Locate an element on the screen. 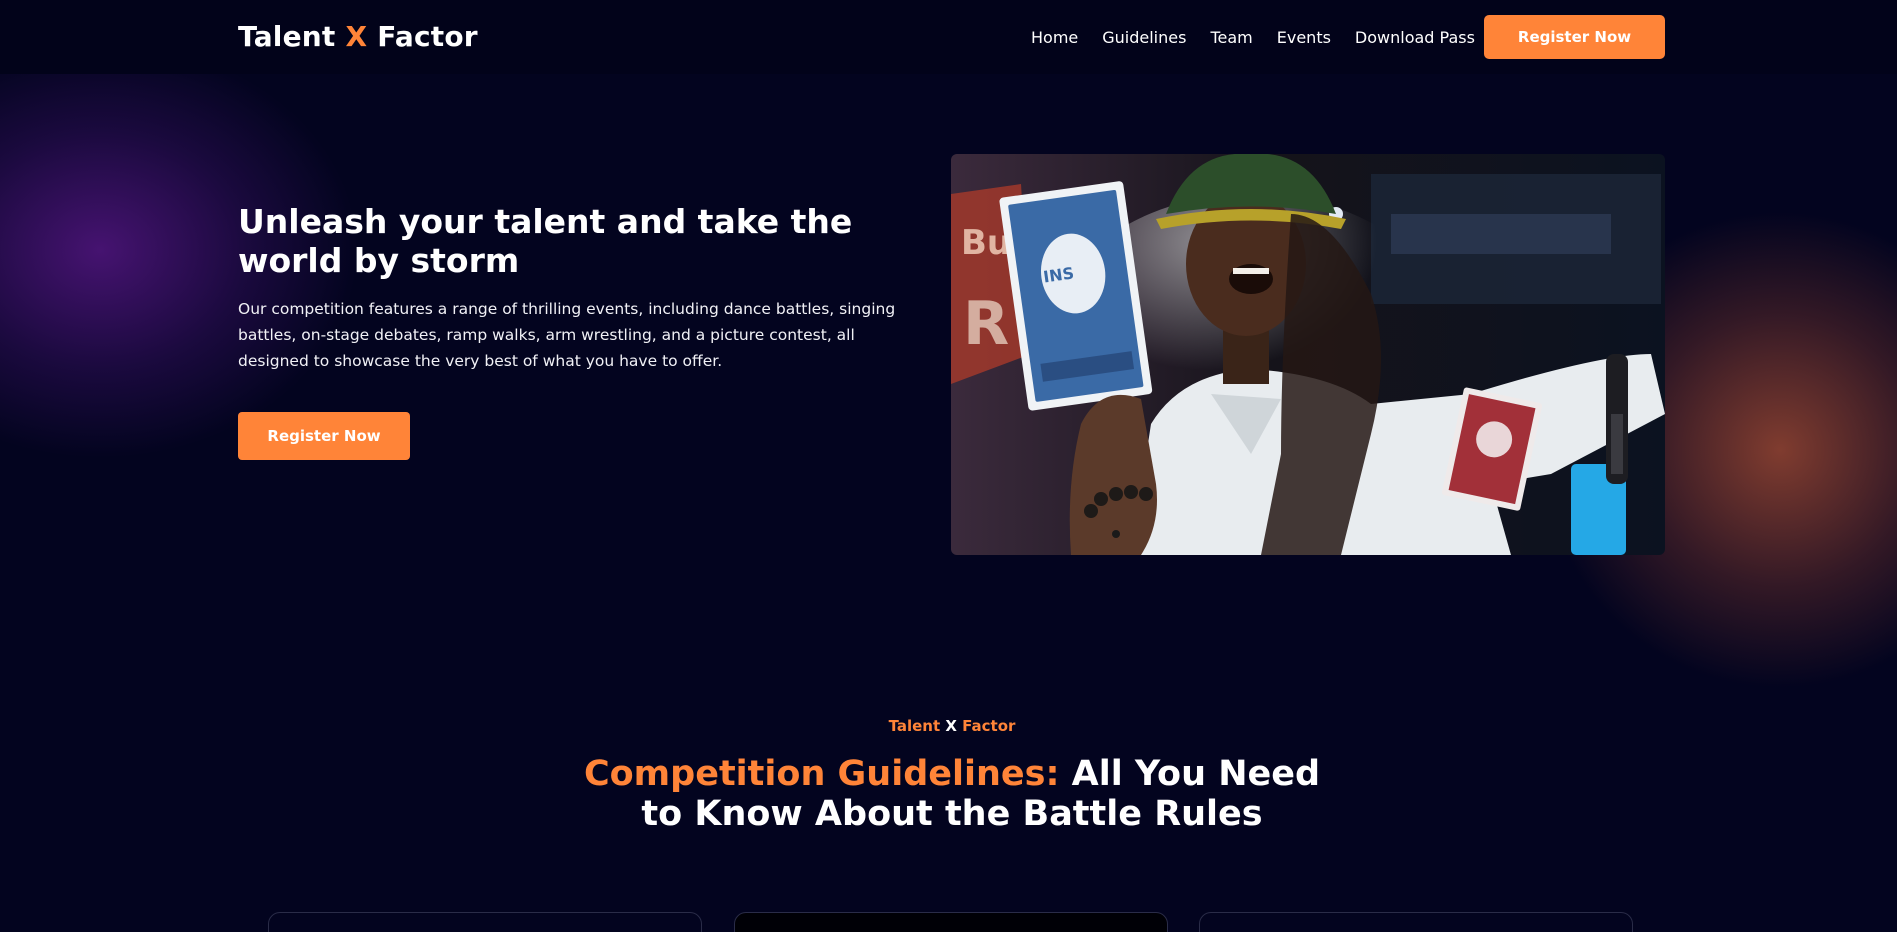  nav-download-pass: Download Pass is located at coordinates (1415, 37).